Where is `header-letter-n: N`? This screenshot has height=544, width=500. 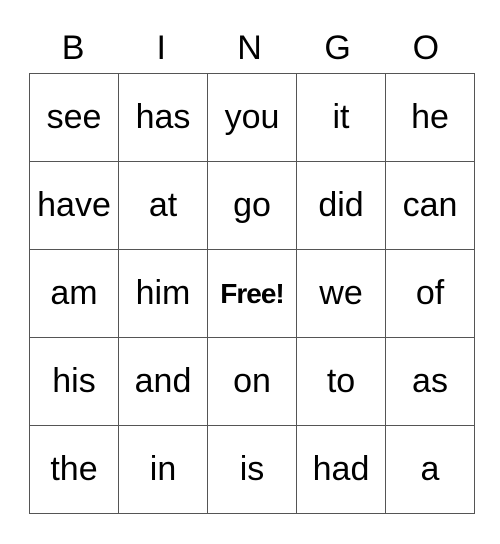 header-letter-n: N is located at coordinates (249, 48).